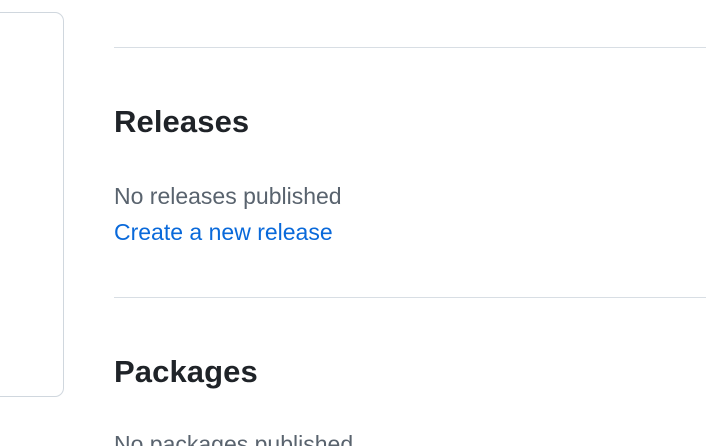 This screenshot has height=446, width=726. What do you see at coordinates (32, 204) in the screenshot?
I see `about-card` at bounding box center [32, 204].